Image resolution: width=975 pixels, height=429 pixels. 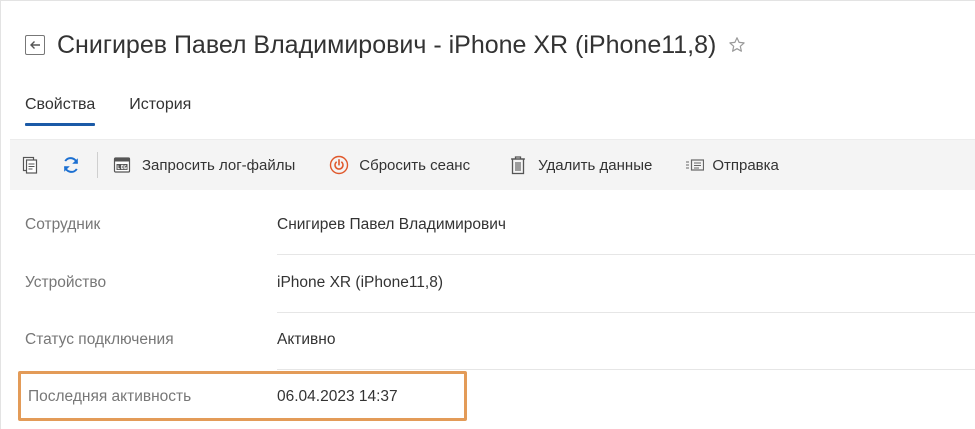 What do you see at coordinates (219, 165) in the screenshot?
I see `request-logs-label: Запросить лог-файлы` at bounding box center [219, 165].